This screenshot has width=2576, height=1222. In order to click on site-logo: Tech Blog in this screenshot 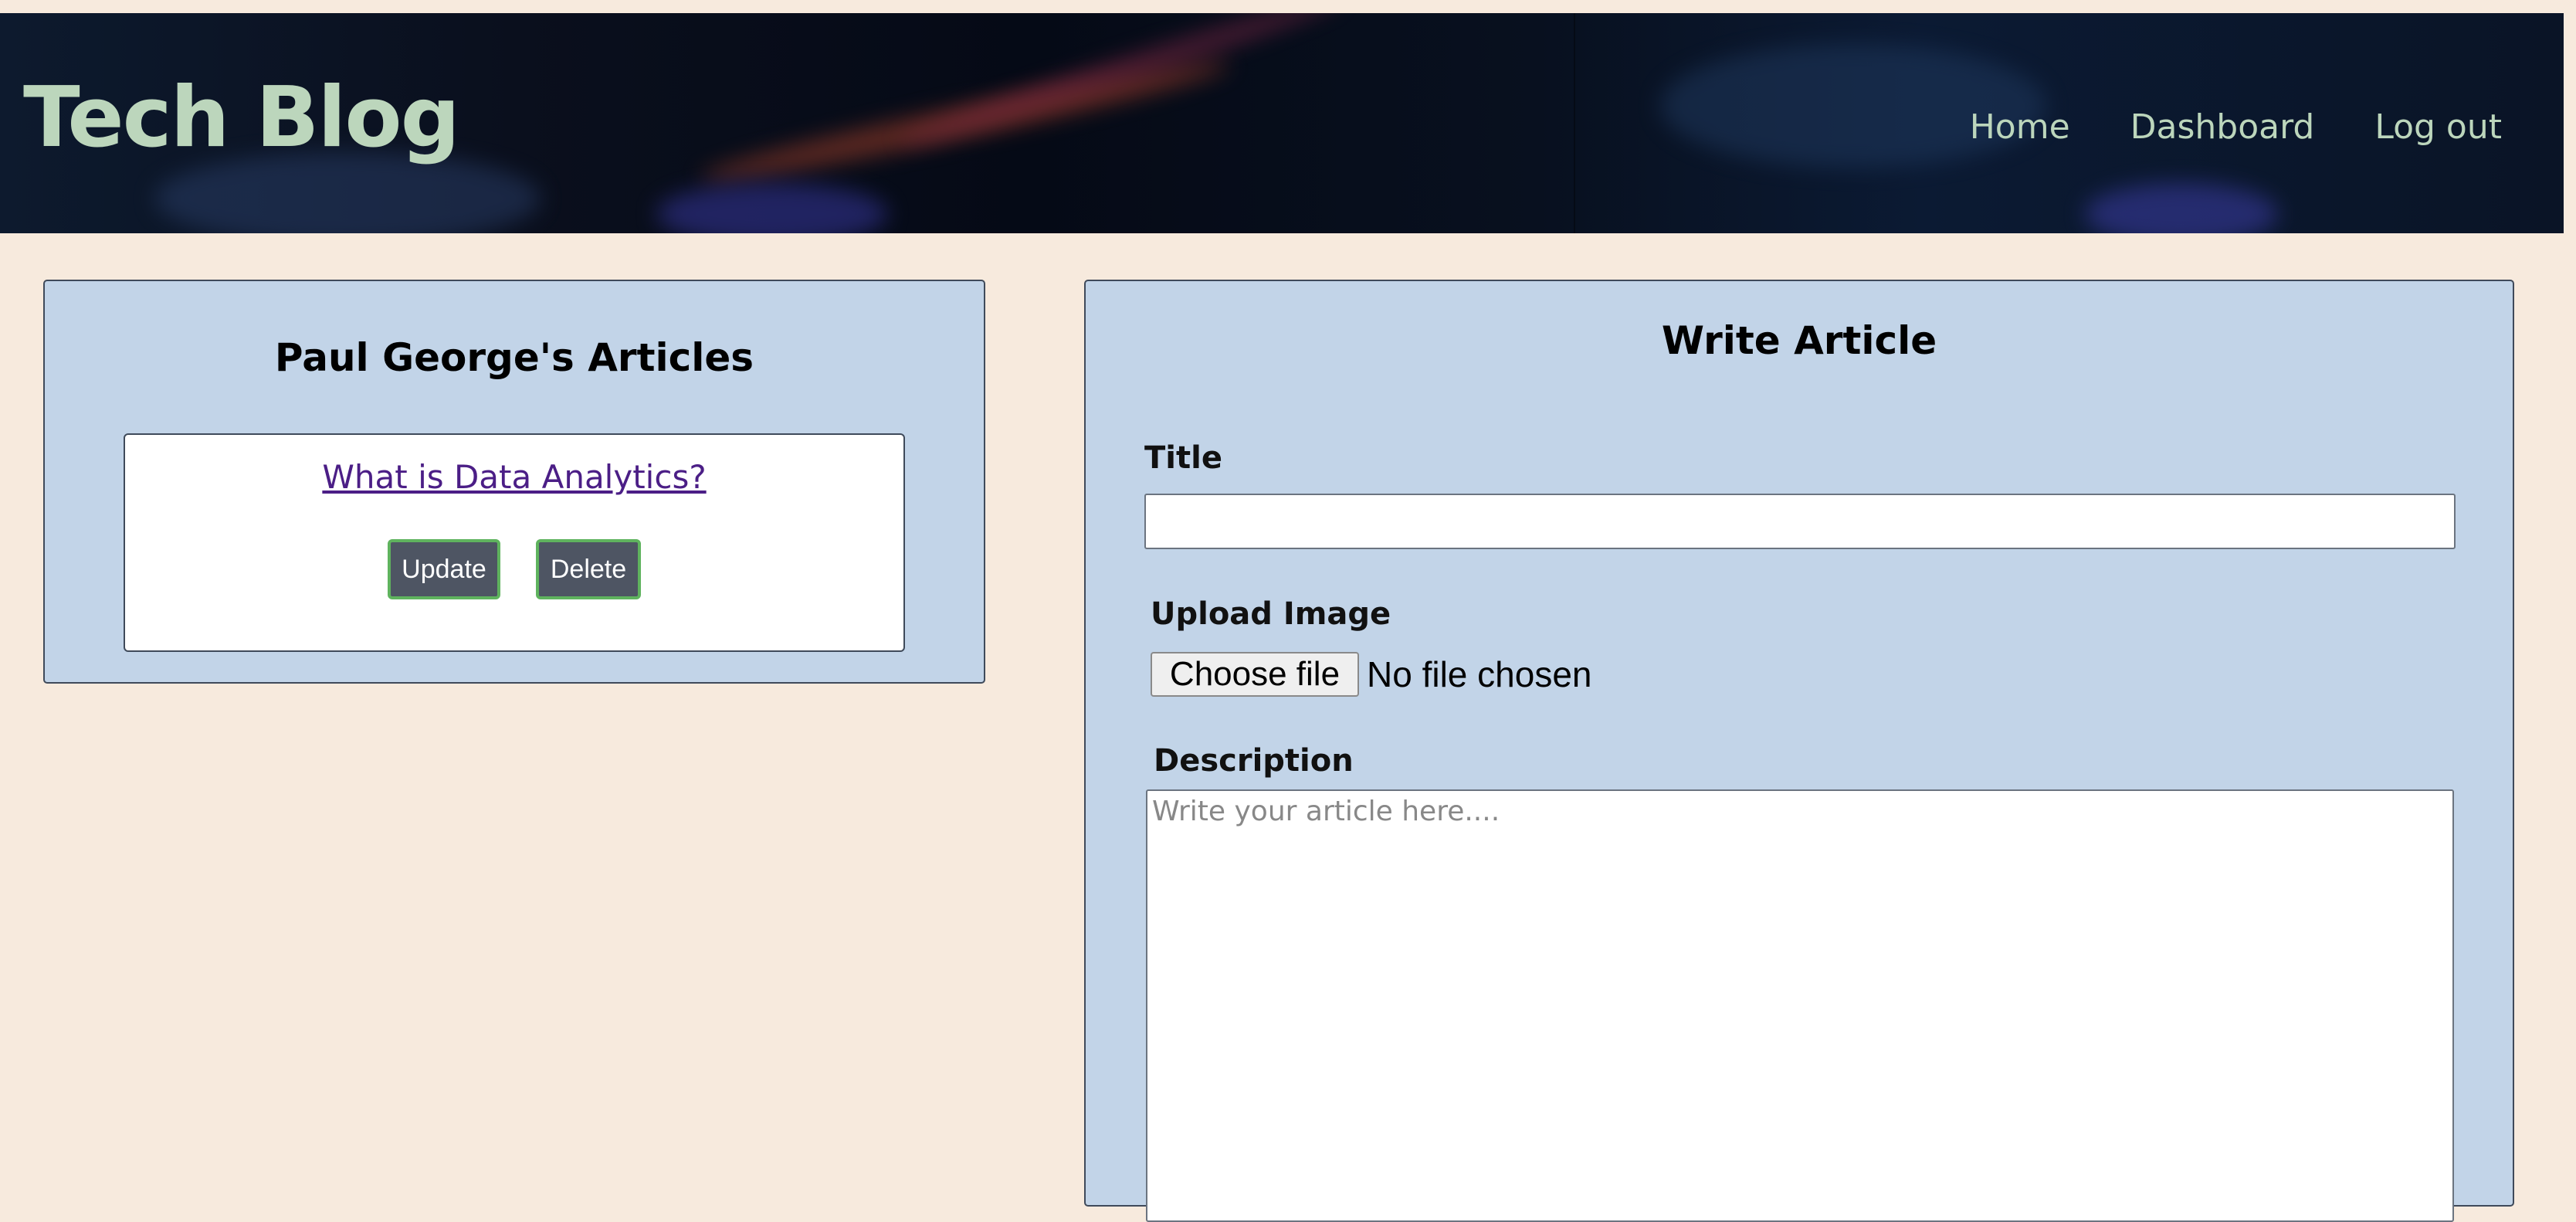, I will do `click(241, 118)`.